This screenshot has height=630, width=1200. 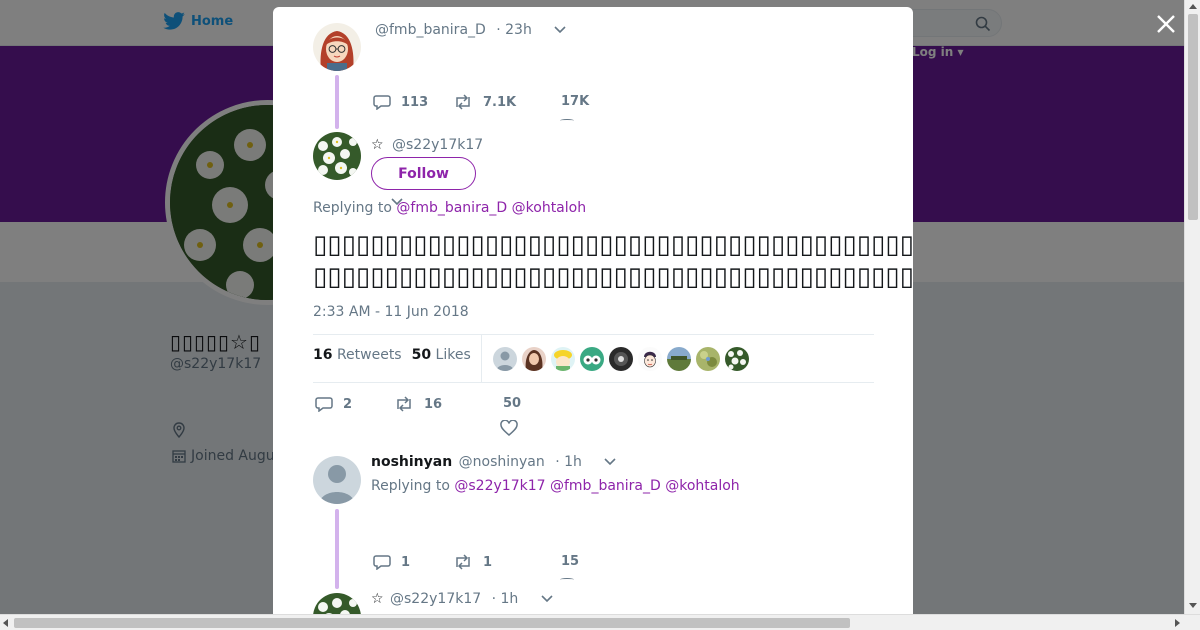 I want to click on next-tweet-time: · 1h, so click(x=505, y=599).